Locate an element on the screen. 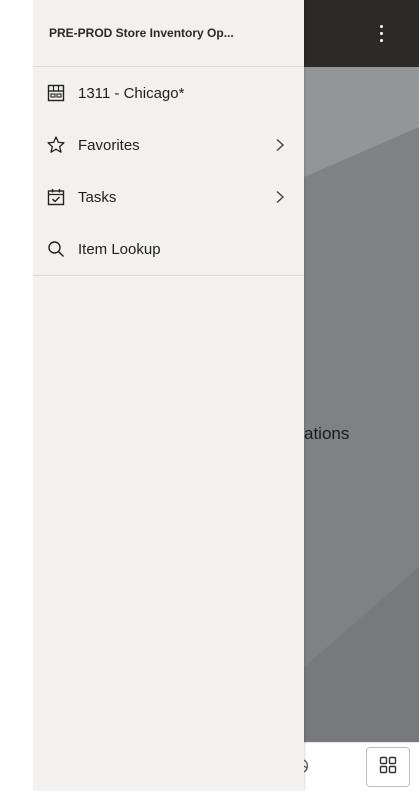  calendar-check-icon is located at coordinates (56, 197).